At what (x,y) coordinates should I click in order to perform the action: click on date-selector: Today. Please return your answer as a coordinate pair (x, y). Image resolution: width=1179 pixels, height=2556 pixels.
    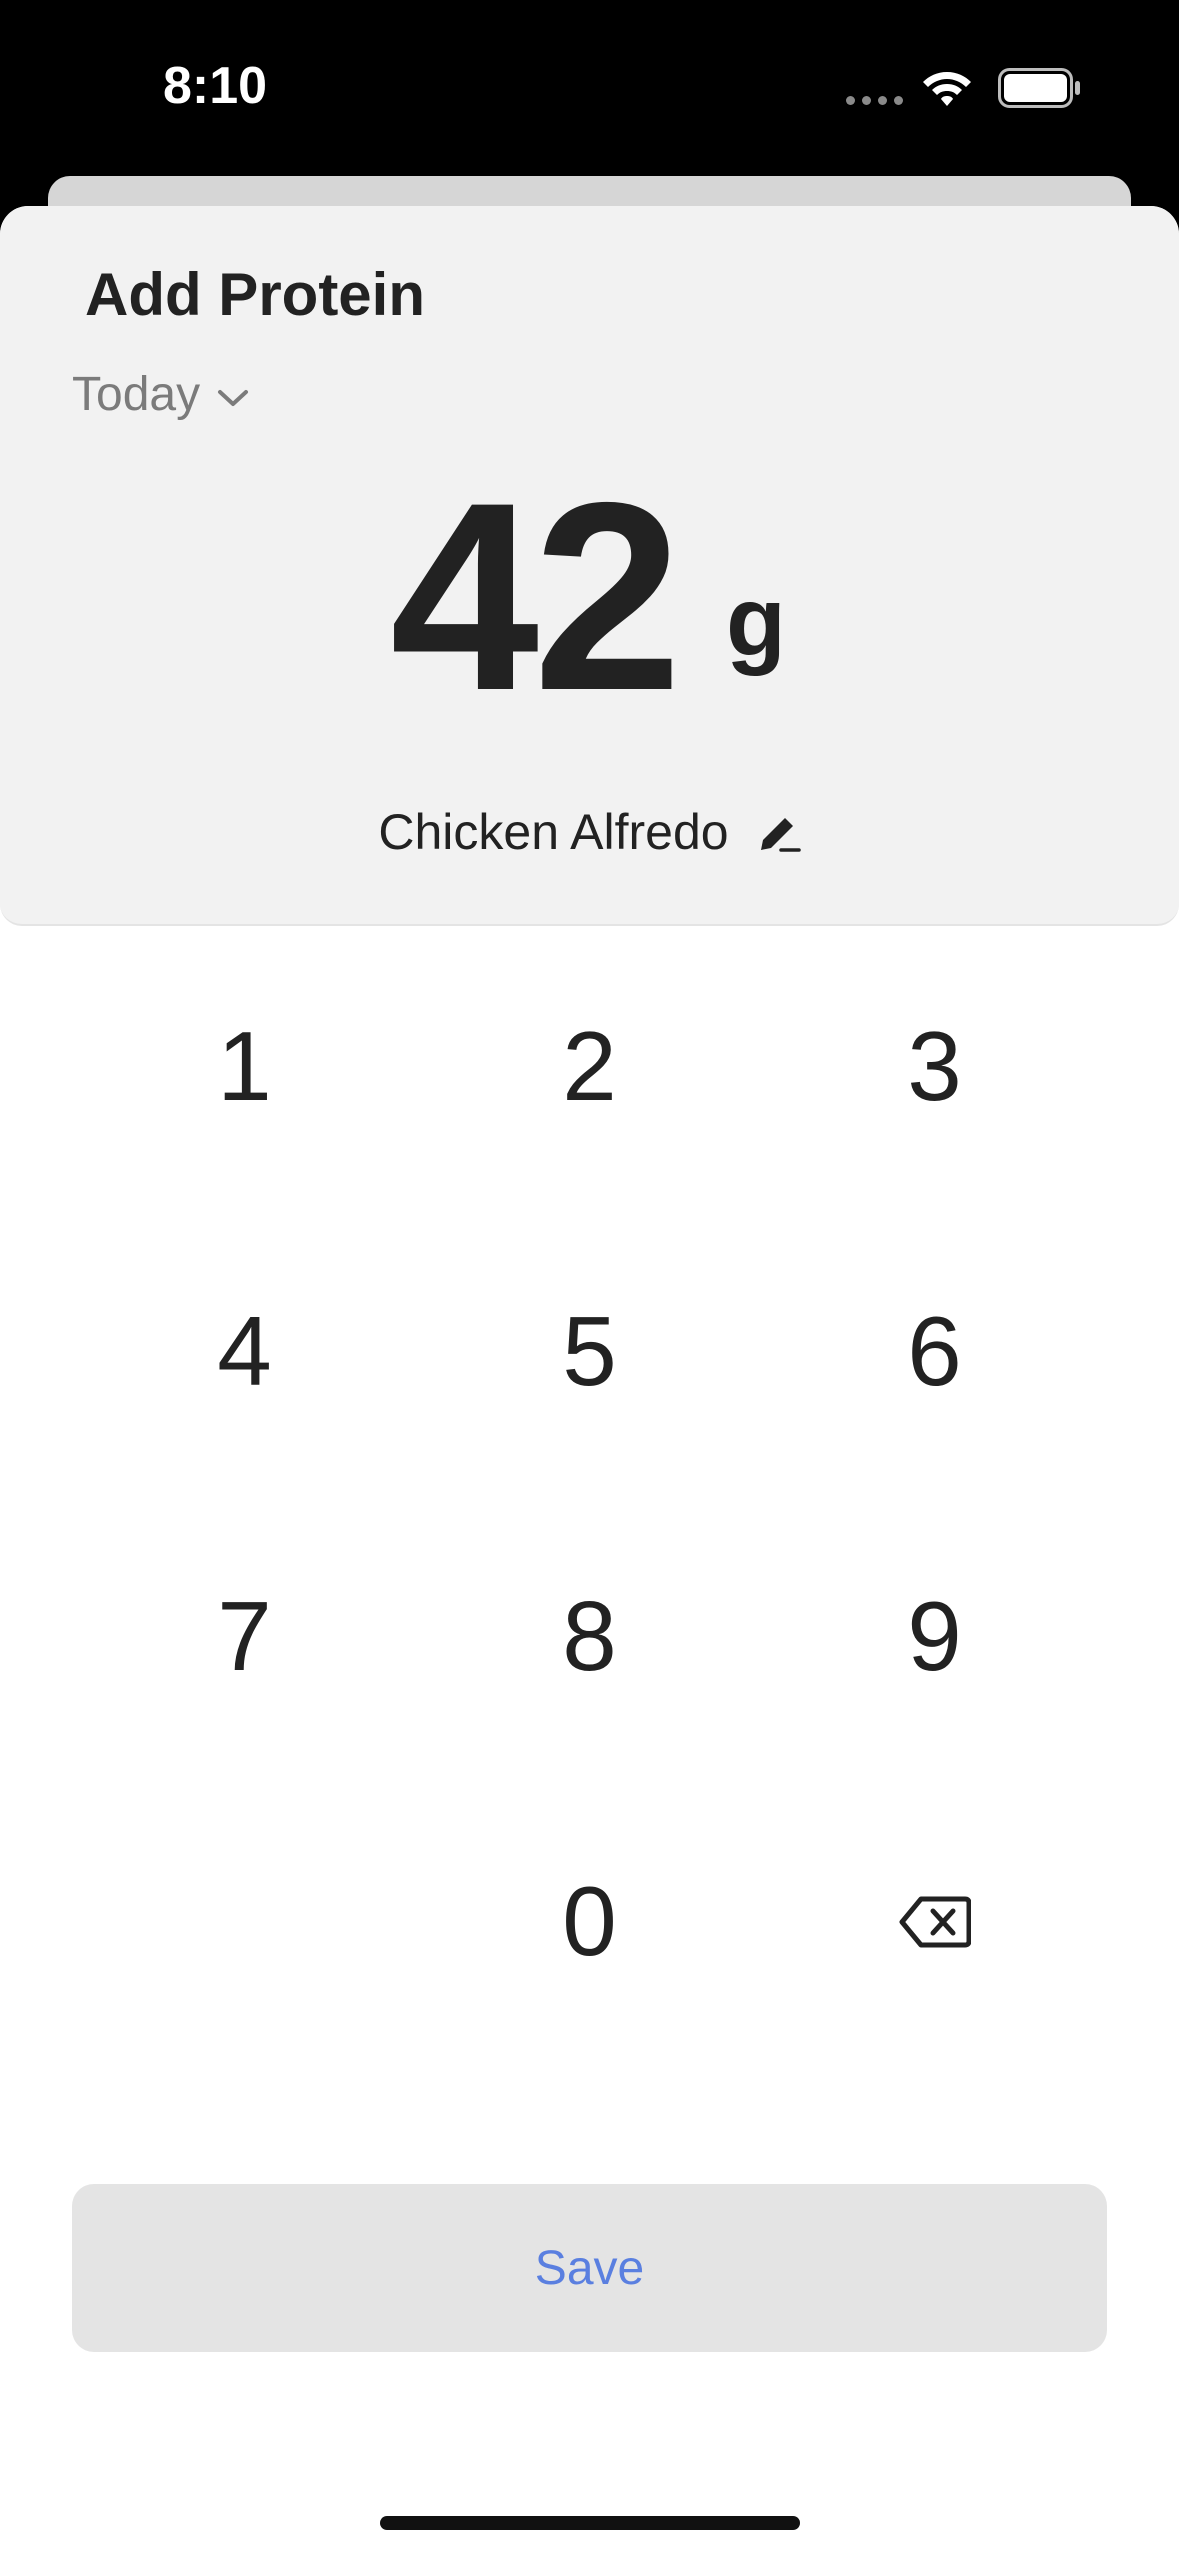
    Looking at the image, I should click on (161, 394).